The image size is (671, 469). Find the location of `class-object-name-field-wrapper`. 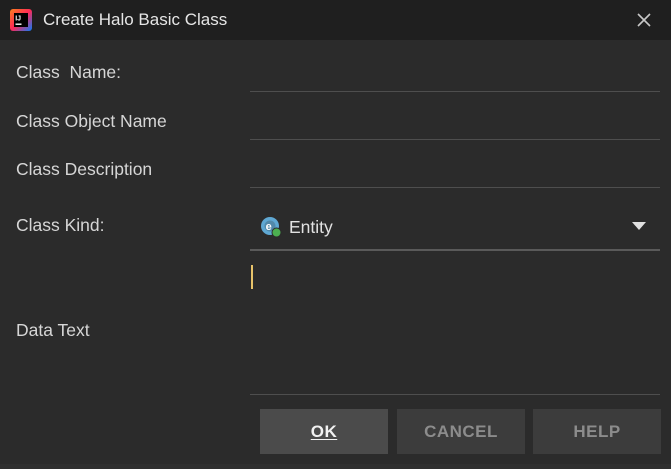

class-object-name-field-wrapper is located at coordinates (455, 126).